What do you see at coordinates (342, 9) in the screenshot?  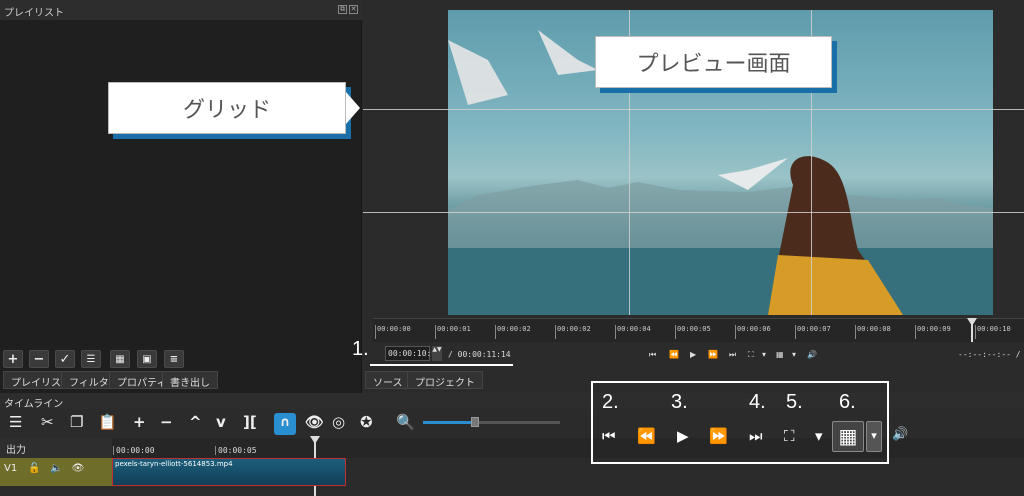 I see `float-button: ⧉` at bounding box center [342, 9].